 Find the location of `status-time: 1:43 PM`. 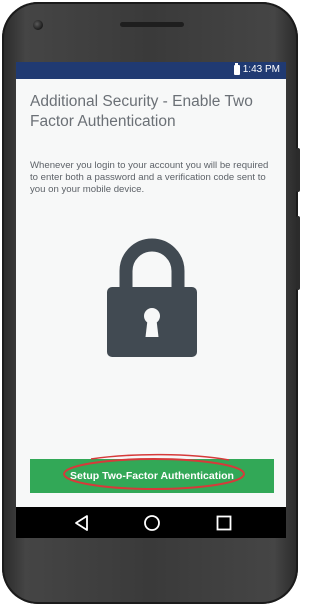

status-time: 1:43 PM is located at coordinates (261, 69).